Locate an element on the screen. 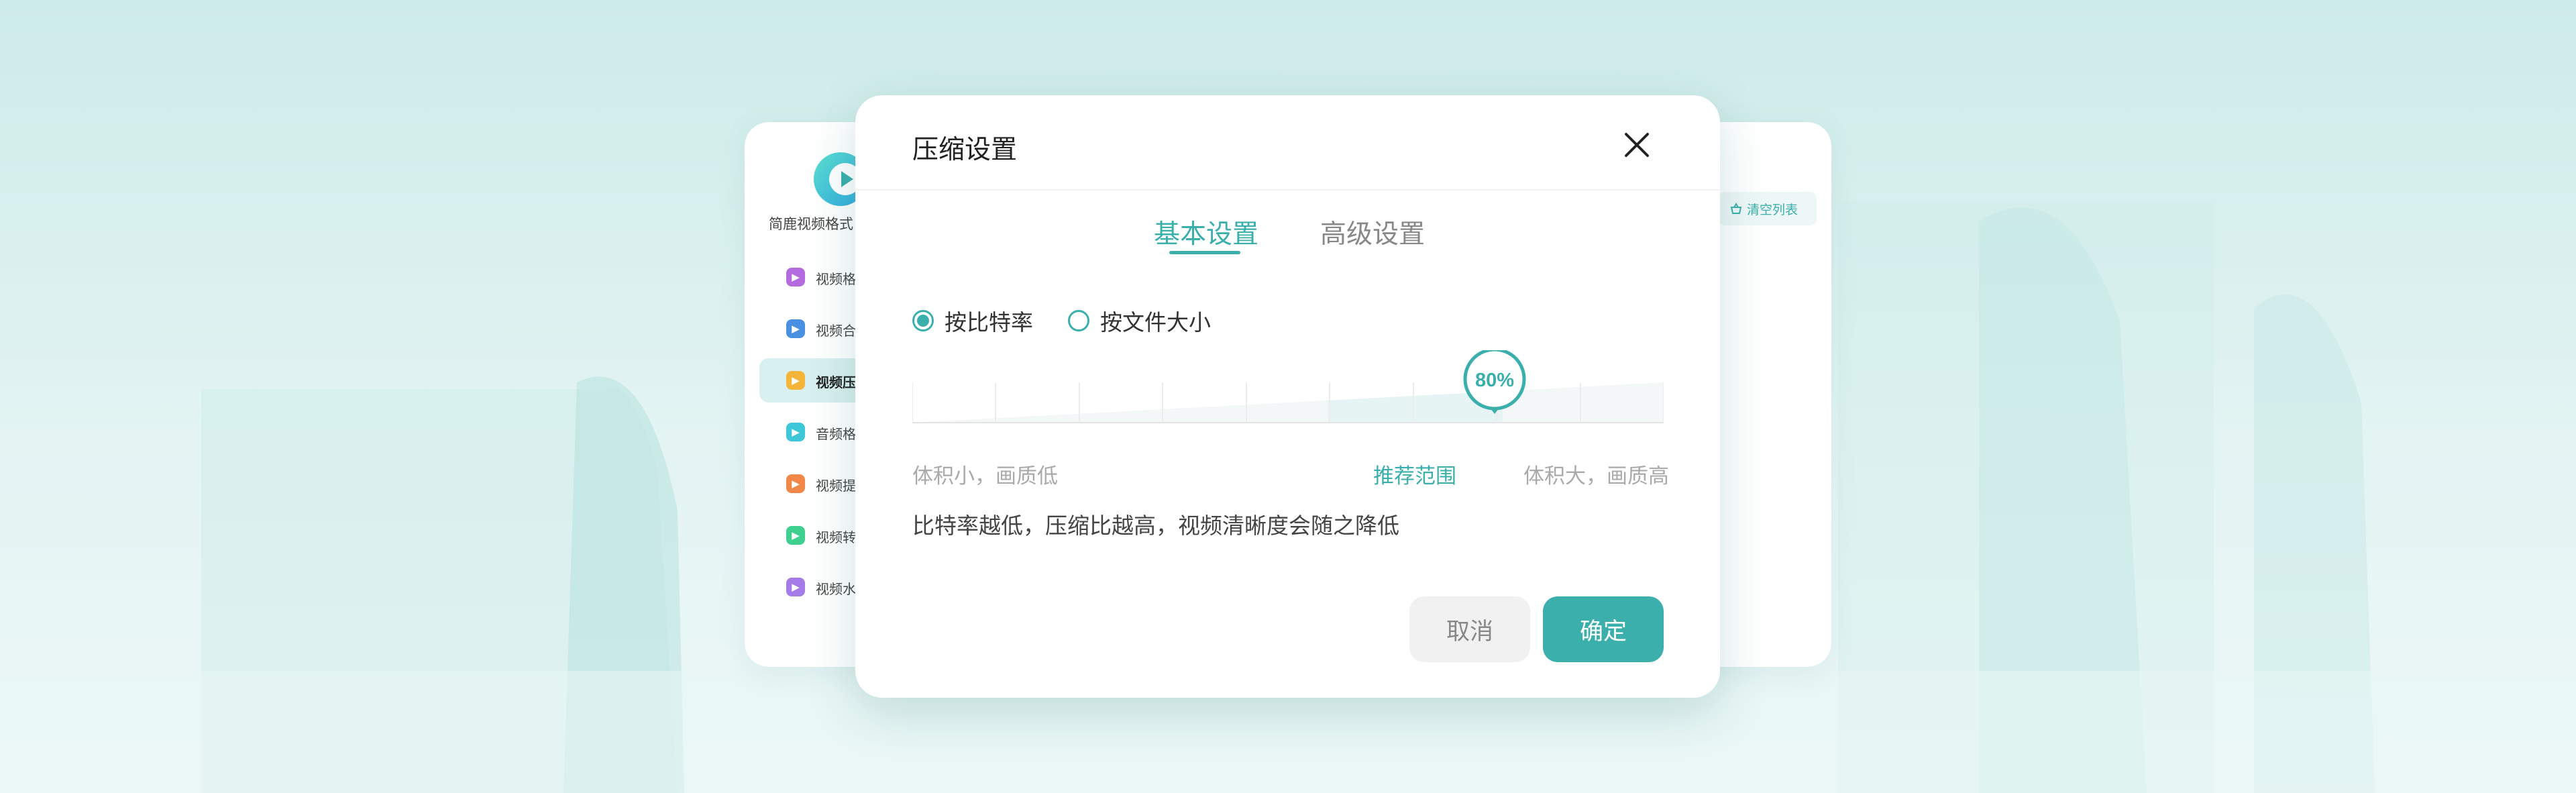 The image size is (2576, 793). video-extract-icon: ▶ is located at coordinates (795, 483).